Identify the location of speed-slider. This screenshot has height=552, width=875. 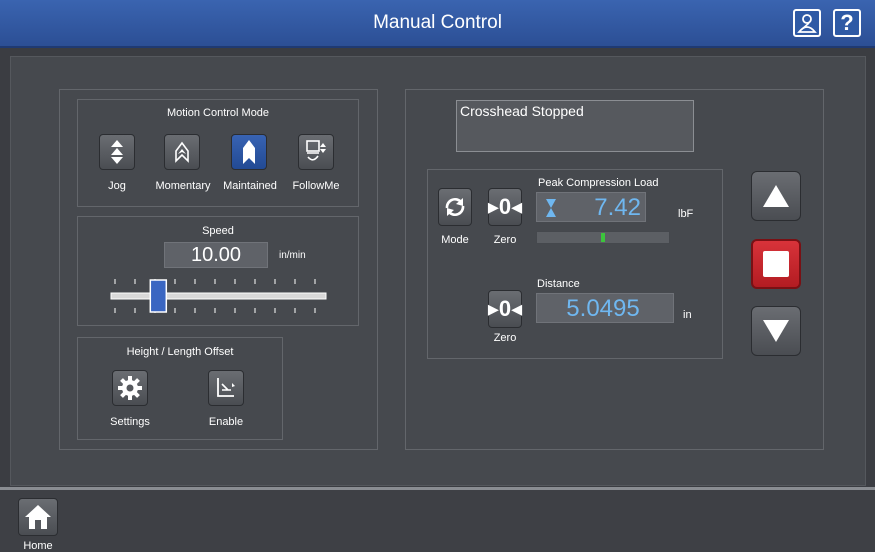
(220, 296).